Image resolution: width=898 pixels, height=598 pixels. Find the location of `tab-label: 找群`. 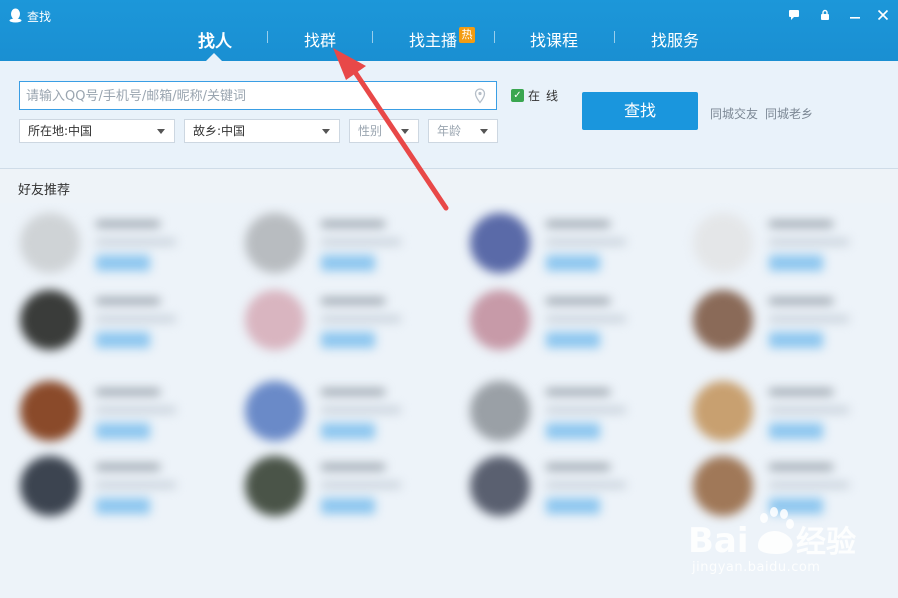

tab-label: 找群 is located at coordinates (320, 40).